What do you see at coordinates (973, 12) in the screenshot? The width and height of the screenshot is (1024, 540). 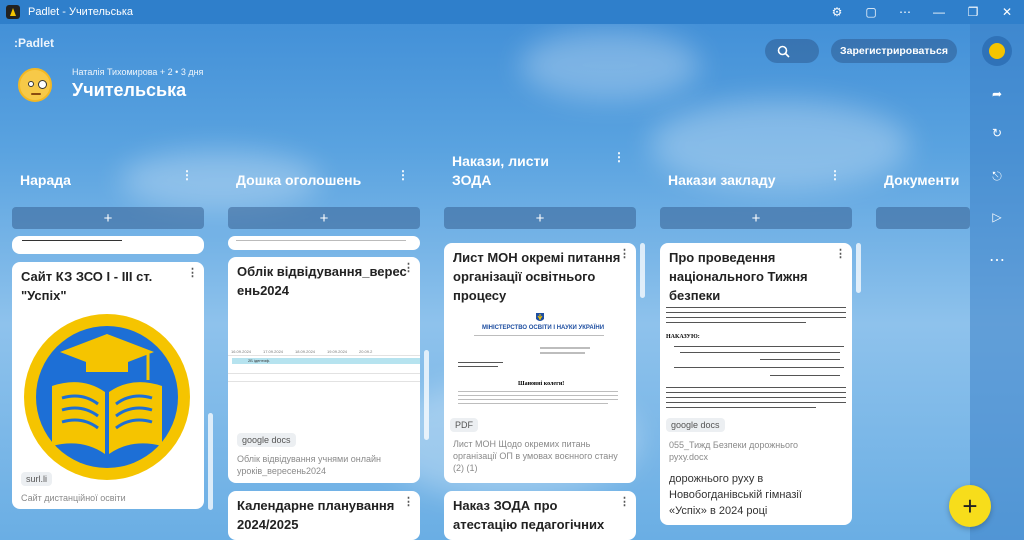 I see `restore-icon: ❐` at bounding box center [973, 12].